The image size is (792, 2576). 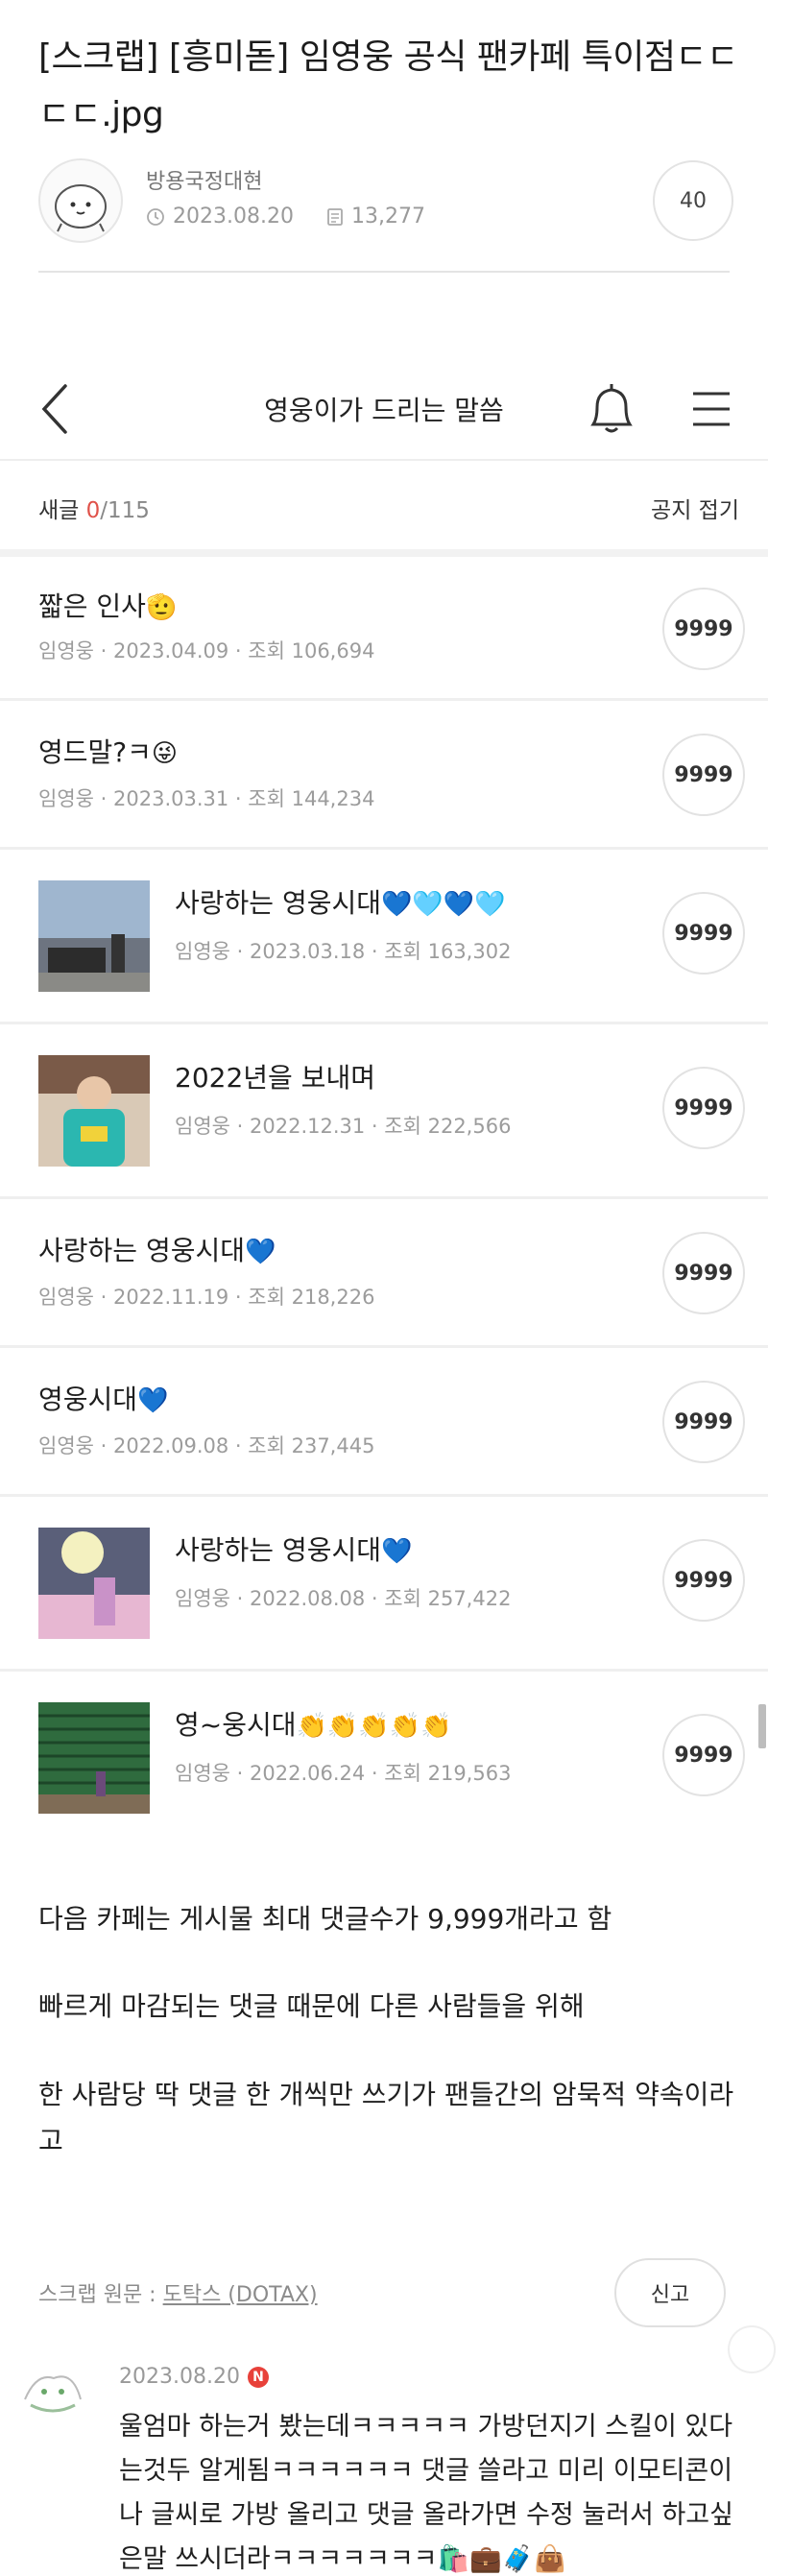 I want to click on post-views: 13,277, so click(x=387, y=217).